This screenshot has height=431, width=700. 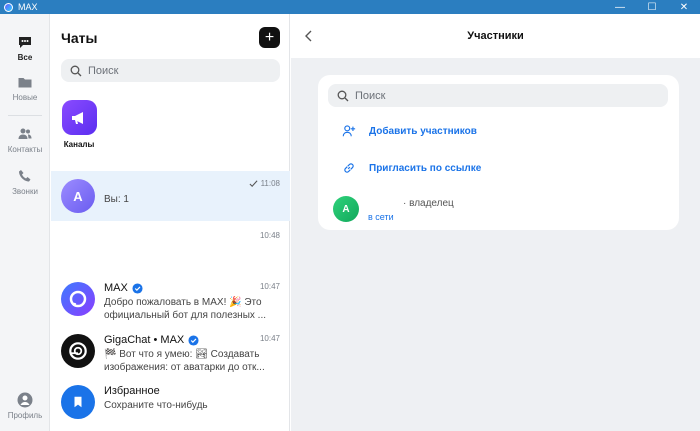 What do you see at coordinates (144, 340) in the screenshot?
I see `chat-name-text: GigaChat • MAX` at bounding box center [144, 340].